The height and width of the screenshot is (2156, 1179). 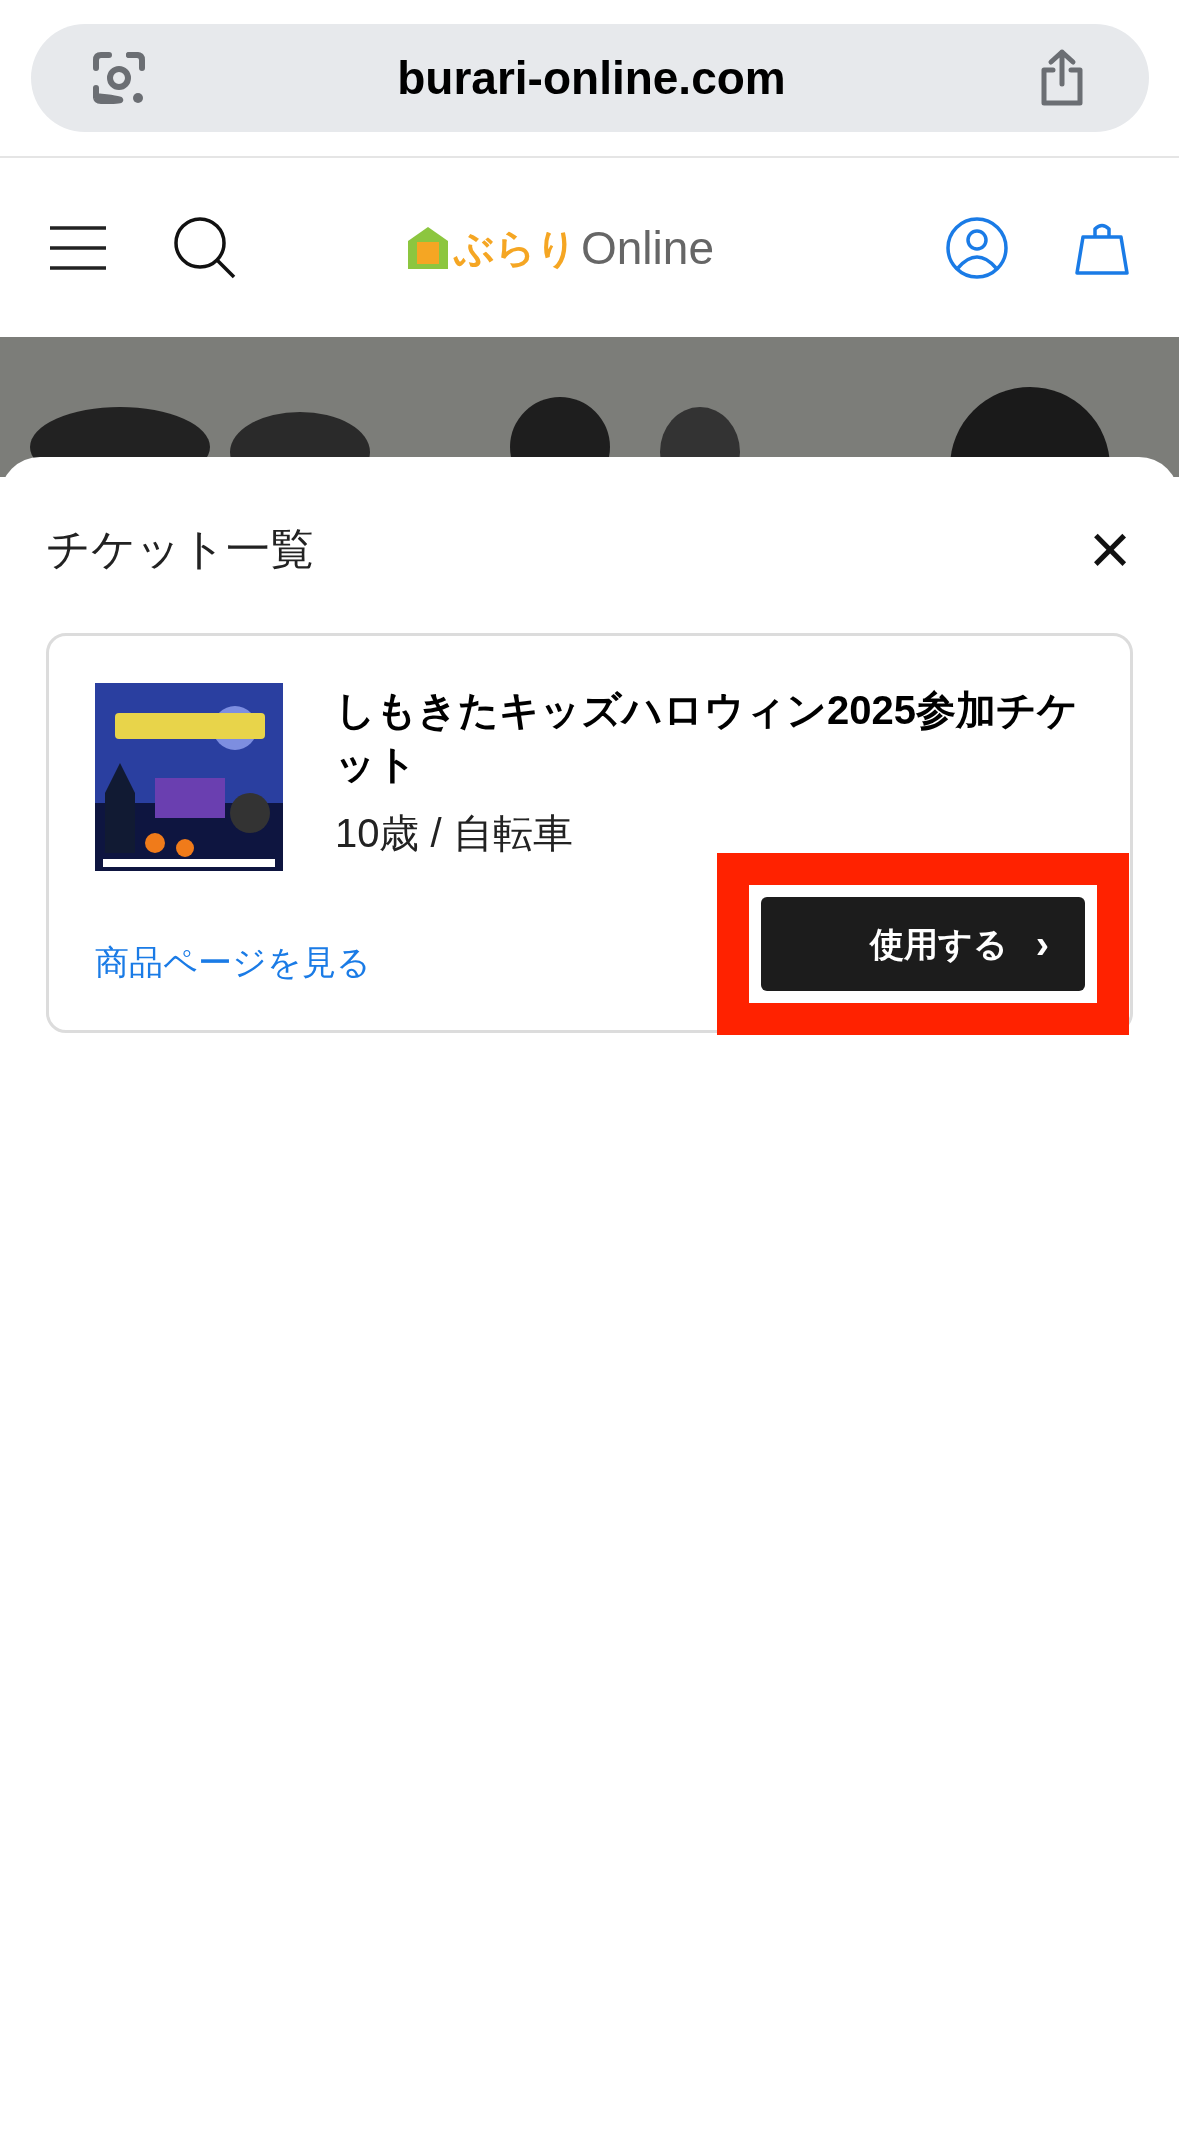 I want to click on ticket-variant: 10歳 / 自転車, so click(x=454, y=833).